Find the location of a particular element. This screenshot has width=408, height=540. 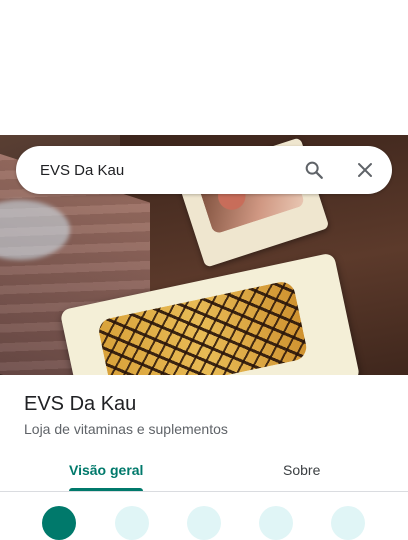

tab-about: Sobre is located at coordinates (301, 470).